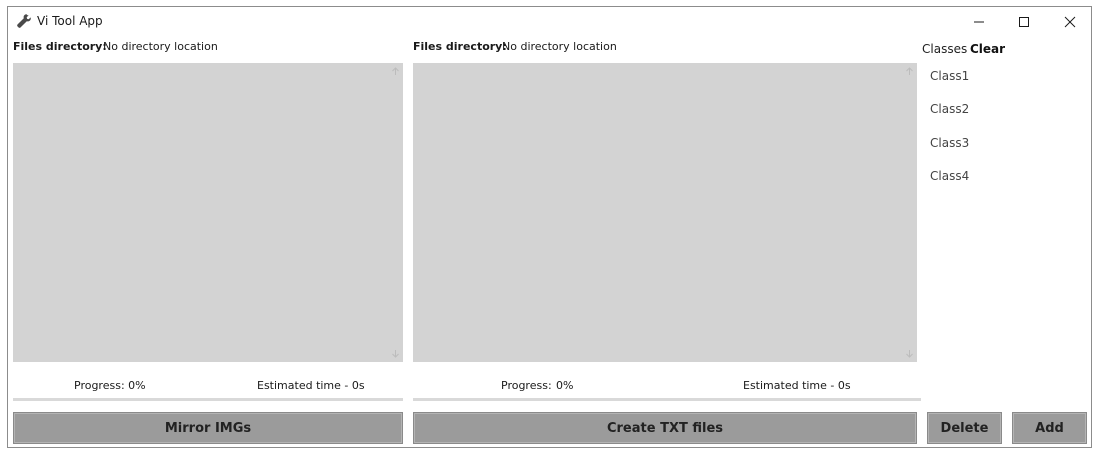  Describe the element at coordinates (110, 385) in the screenshot. I see `left-progress-label: Progress: 0%` at that location.